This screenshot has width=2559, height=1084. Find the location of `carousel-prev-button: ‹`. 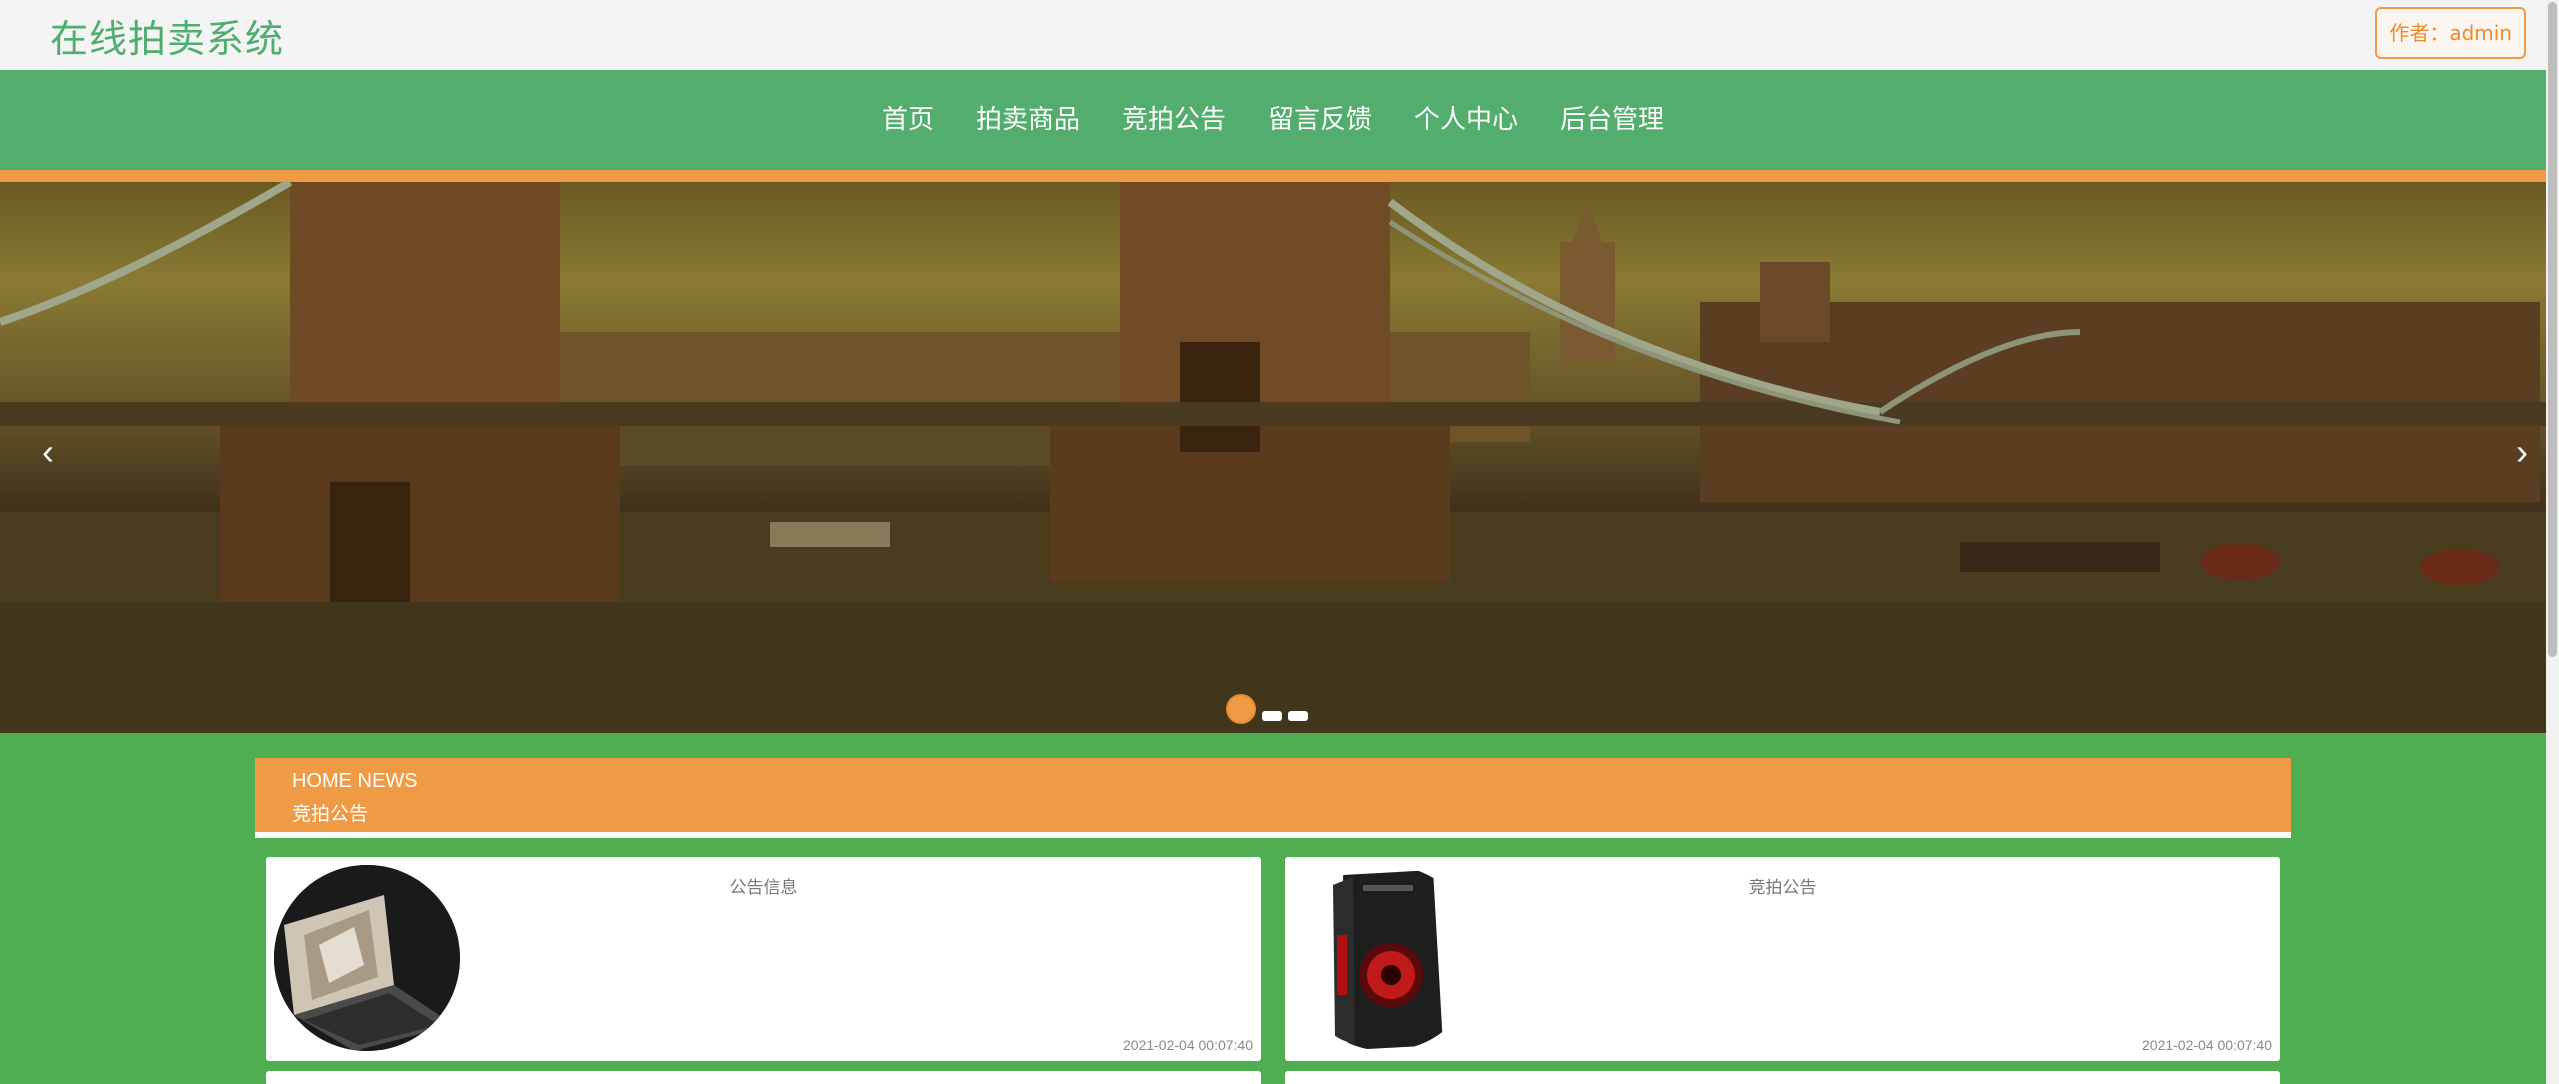

carousel-prev-button: ‹ is located at coordinates (48, 452).